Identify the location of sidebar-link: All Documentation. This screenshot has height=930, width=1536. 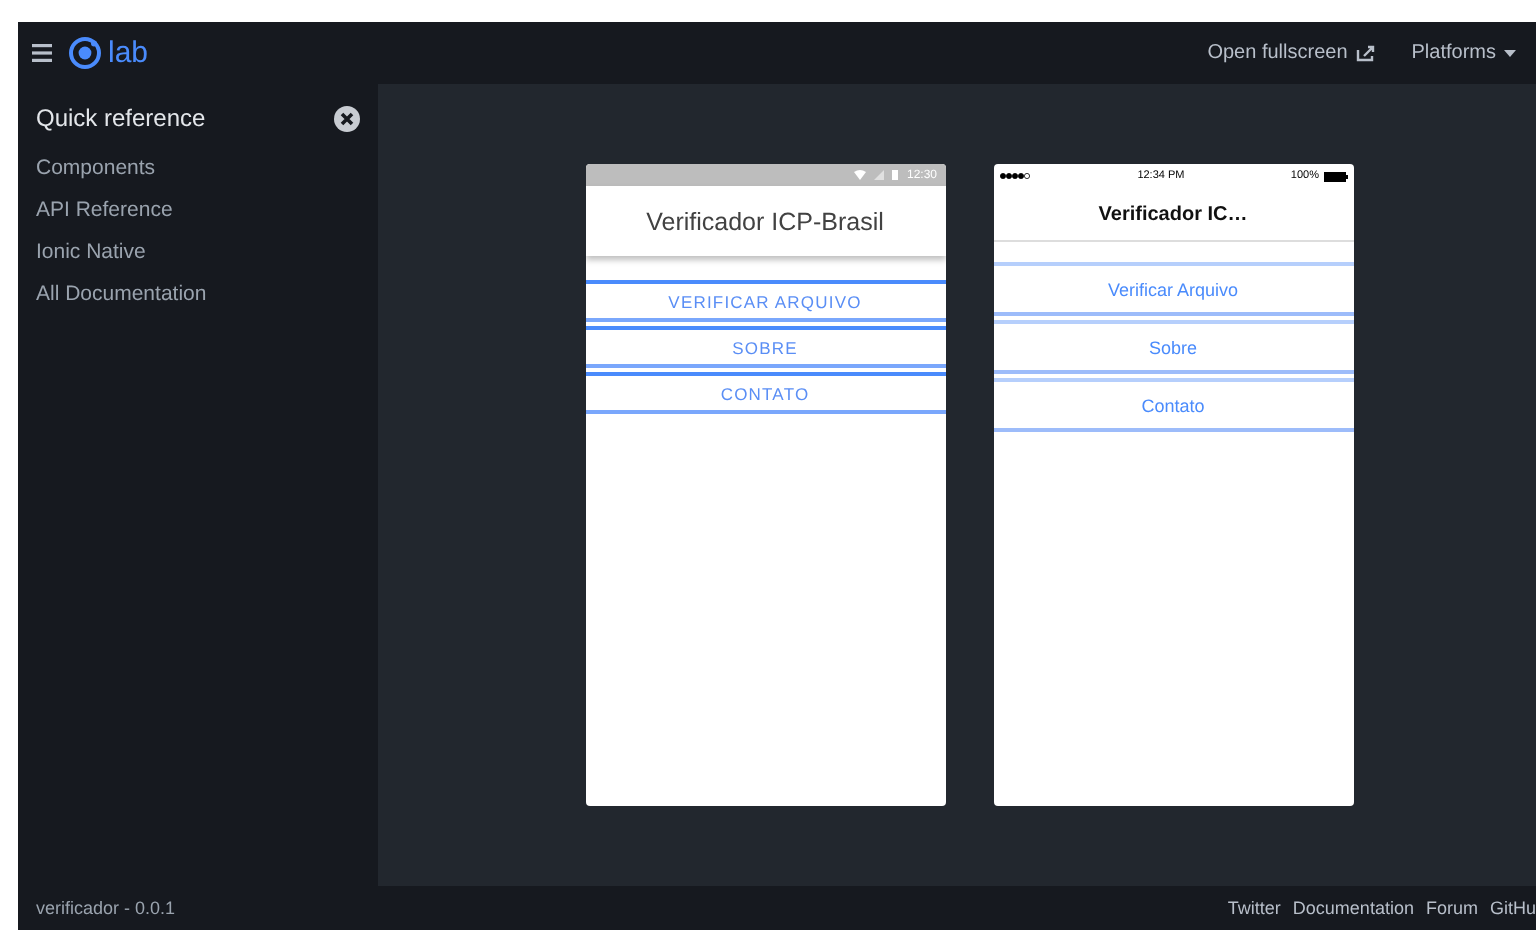
(198, 295).